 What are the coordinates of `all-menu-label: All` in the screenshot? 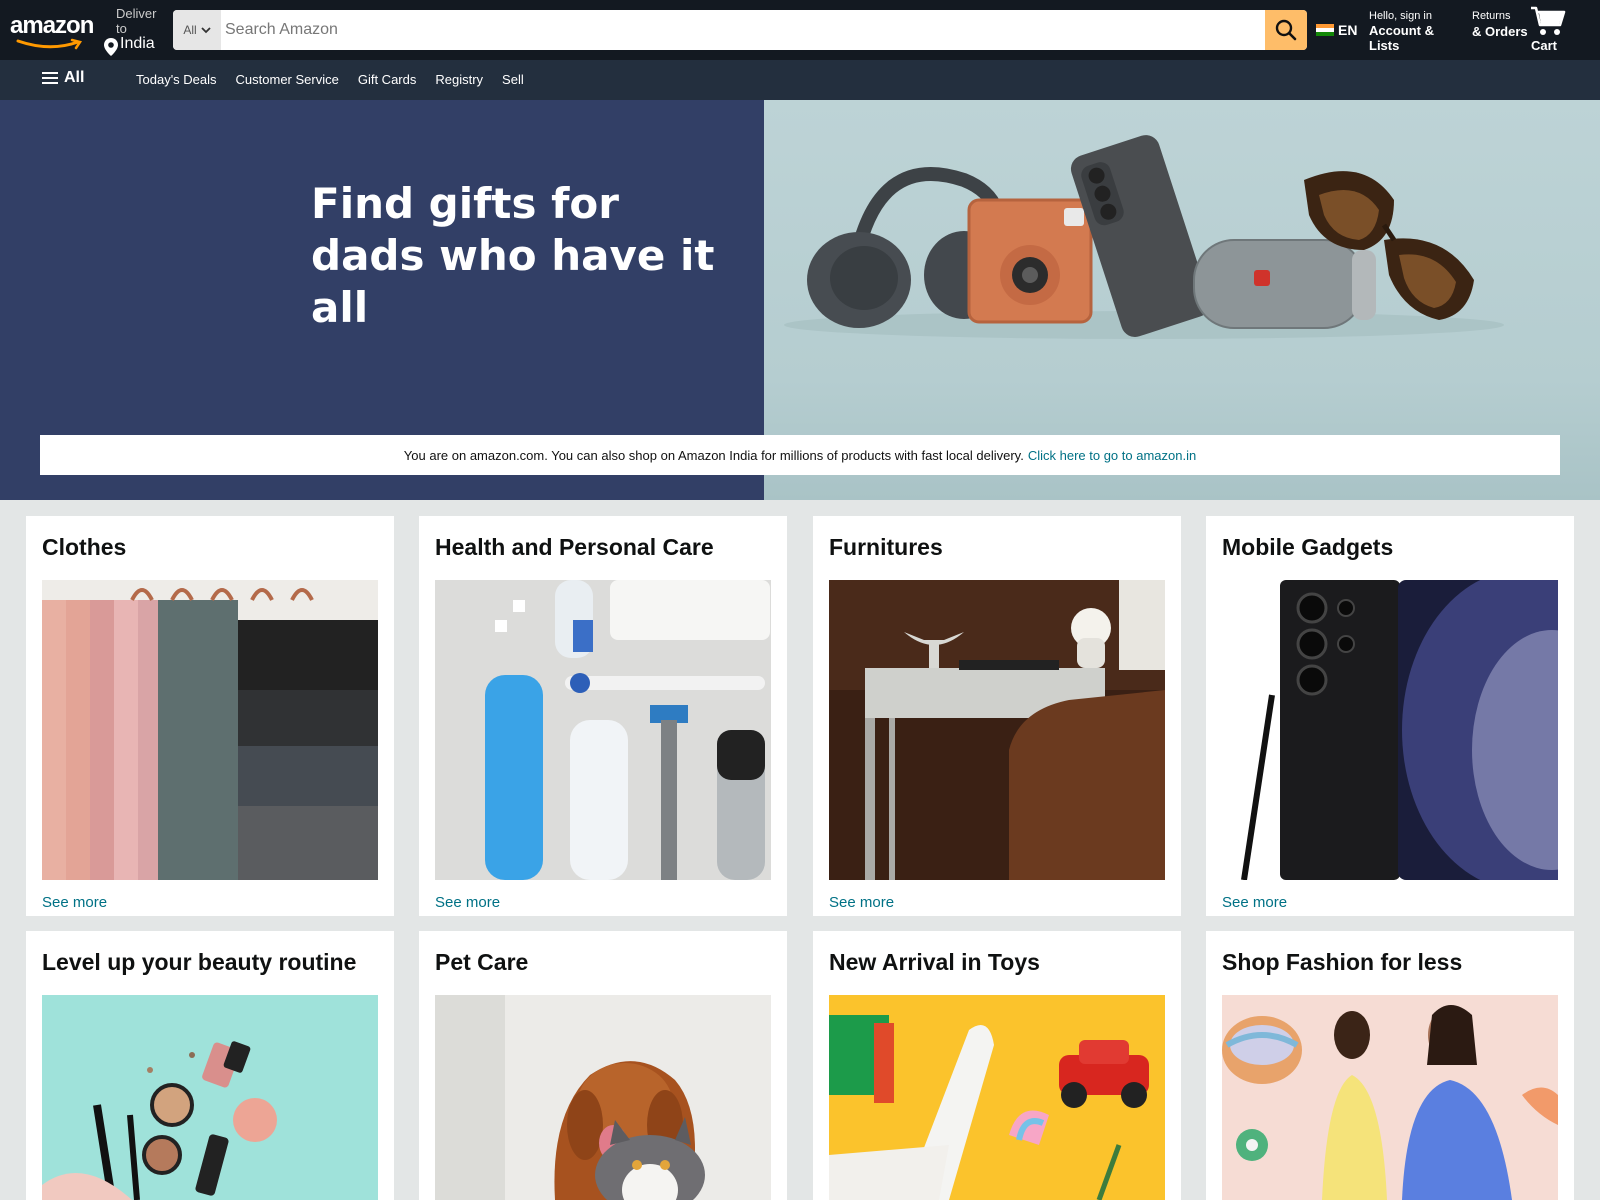 It's located at (74, 77).